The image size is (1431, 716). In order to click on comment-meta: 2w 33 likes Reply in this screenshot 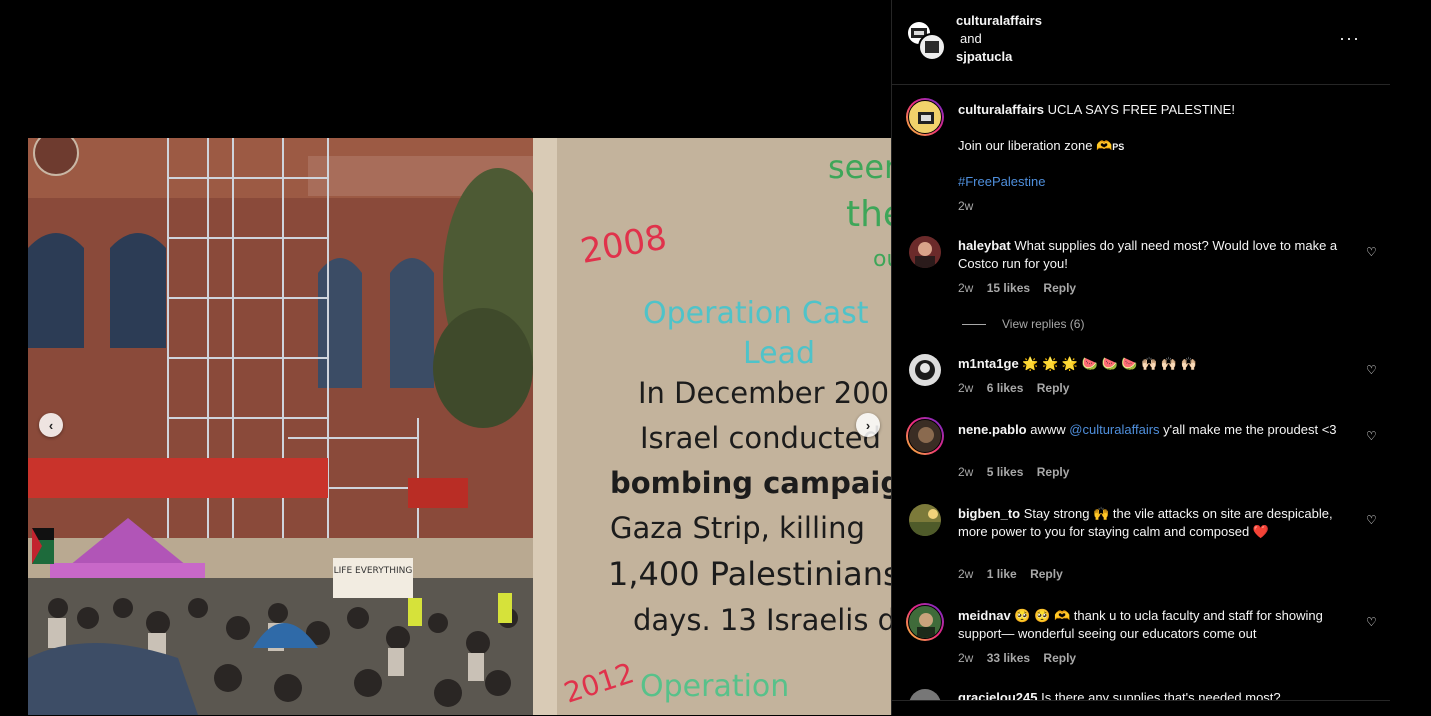, I will do `click(1022, 658)`.